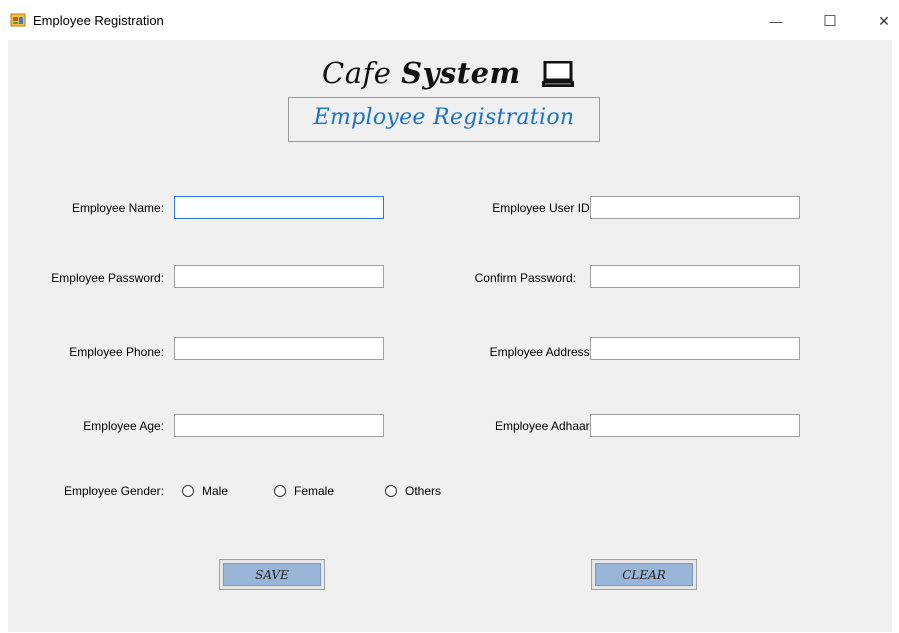 This screenshot has width=899, height=633. Describe the element at coordinates (695, 348) in the screenshot. I see `employee-address-field` at that location.